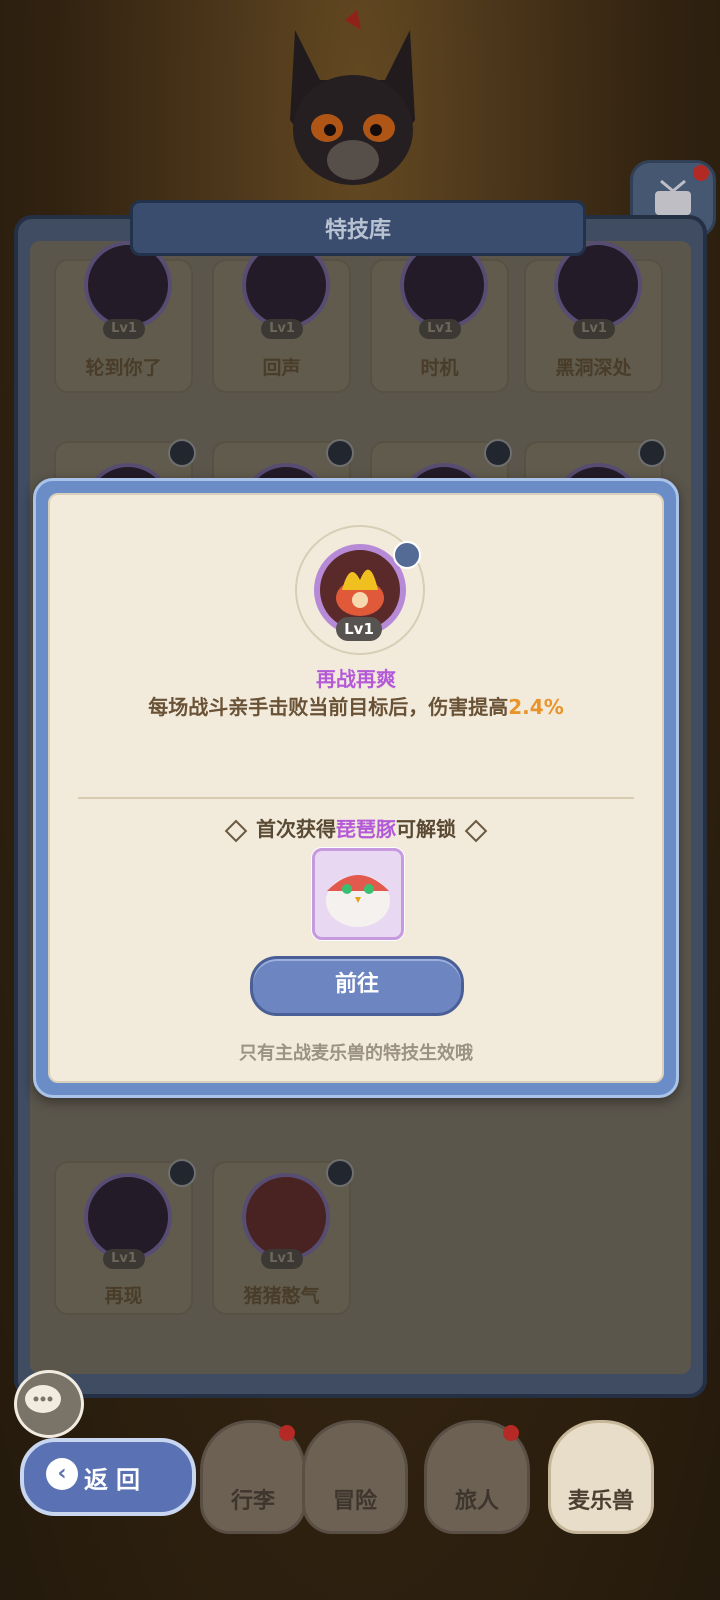 Image resolution: width=720 pixels, height=1600 pixels. Describe the element at coordinates (62, 1474) in the screenshot. I see `back-arrow-icon: ‹` at that location.